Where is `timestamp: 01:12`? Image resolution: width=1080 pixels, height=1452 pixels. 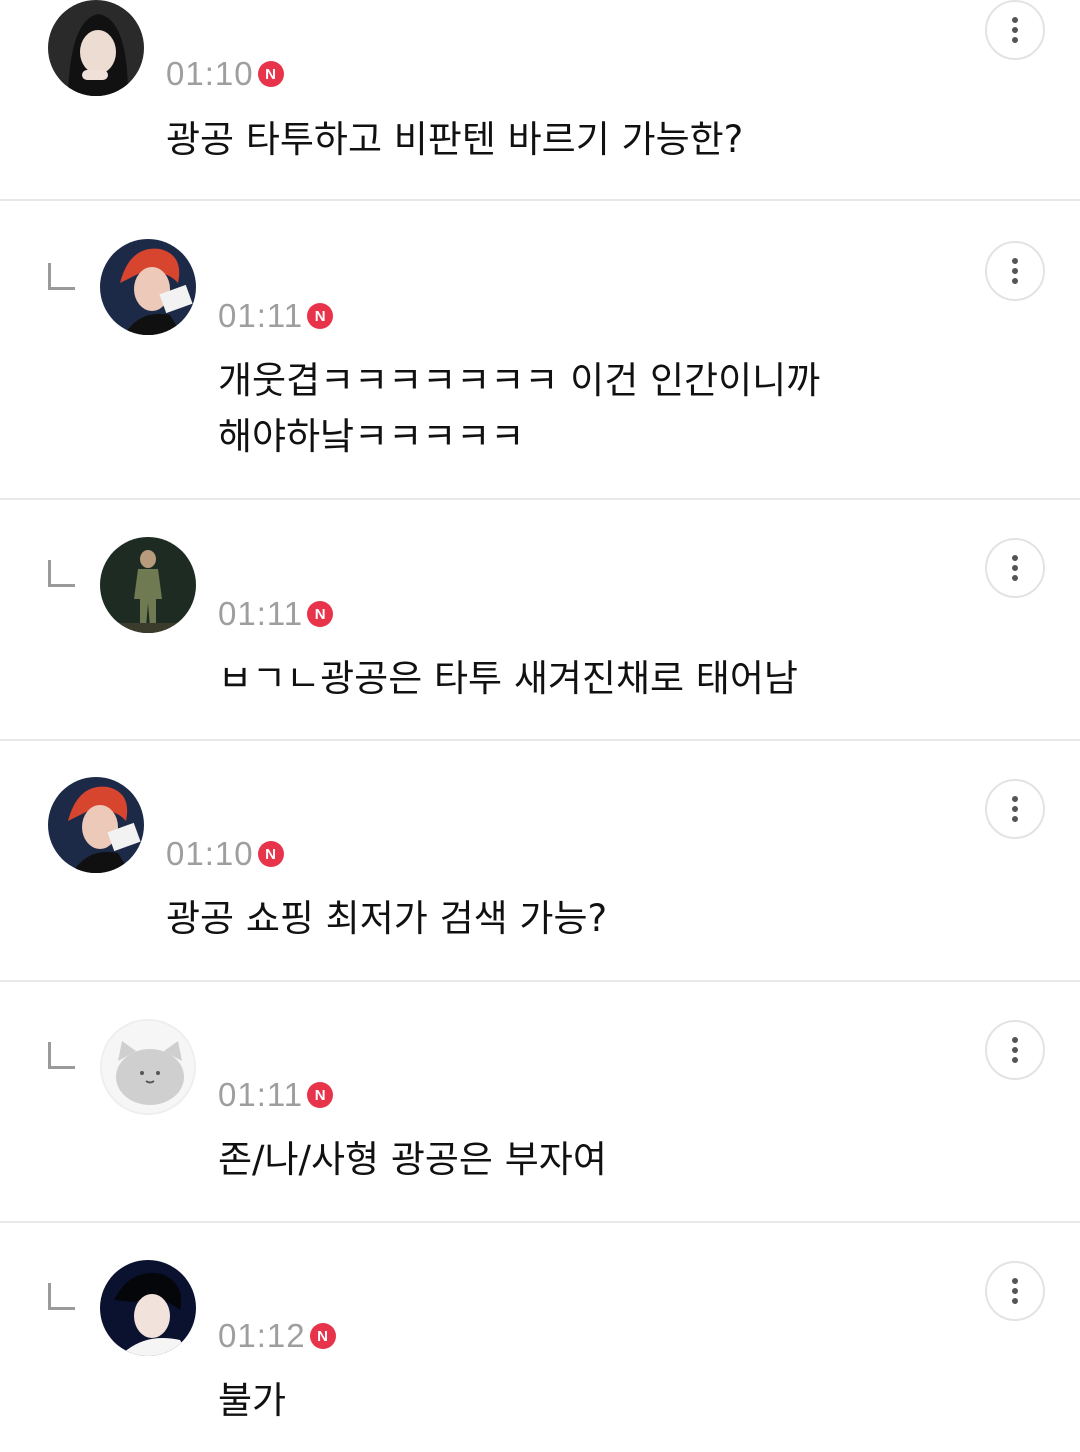
timestamp: 01:12 is located at coordinates (262, 1335).